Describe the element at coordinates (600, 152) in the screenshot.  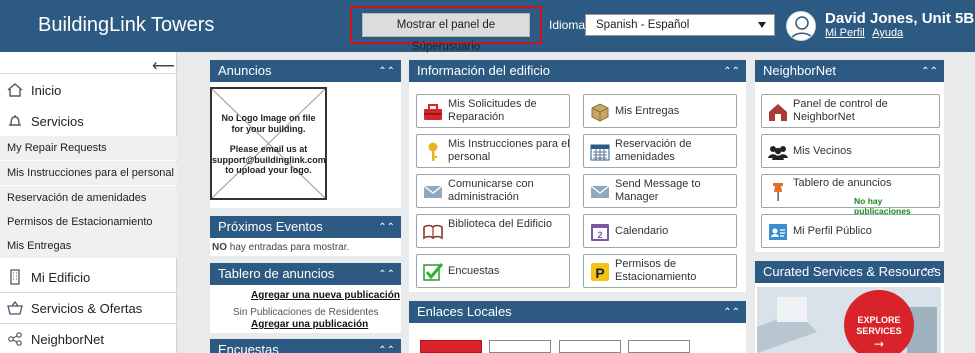
I see `calendar-grid-icon` at that location.